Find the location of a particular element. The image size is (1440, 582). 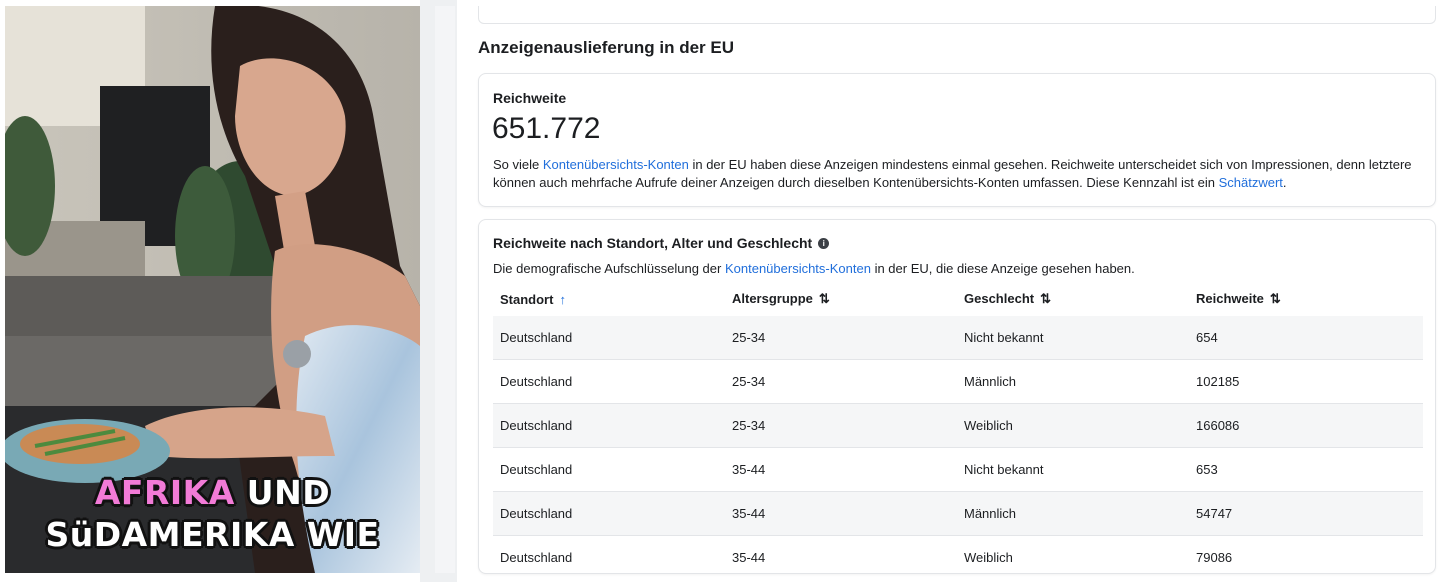

video-caption-word: UND is located at coordinates (288, 492).